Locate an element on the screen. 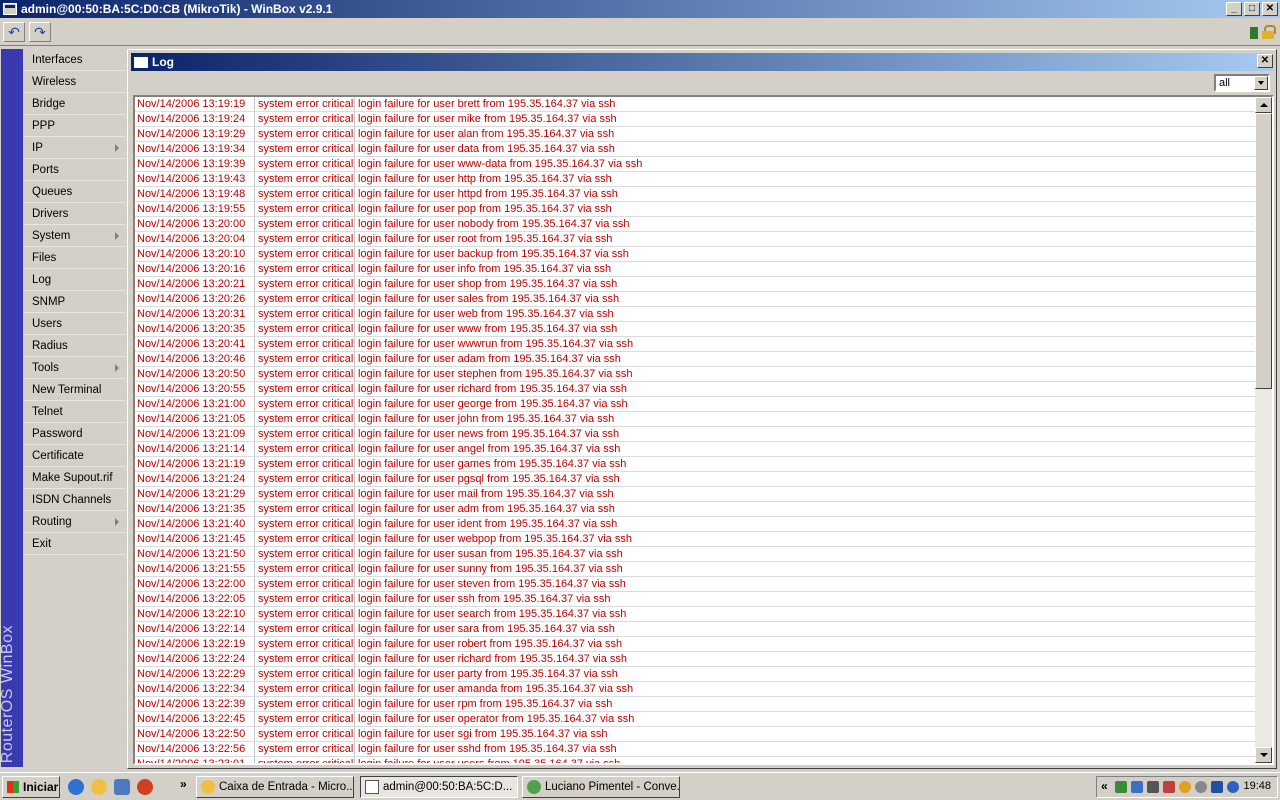 The image size is (1280, 800). undo-button: ↶ is located at coordinates (14, 32).